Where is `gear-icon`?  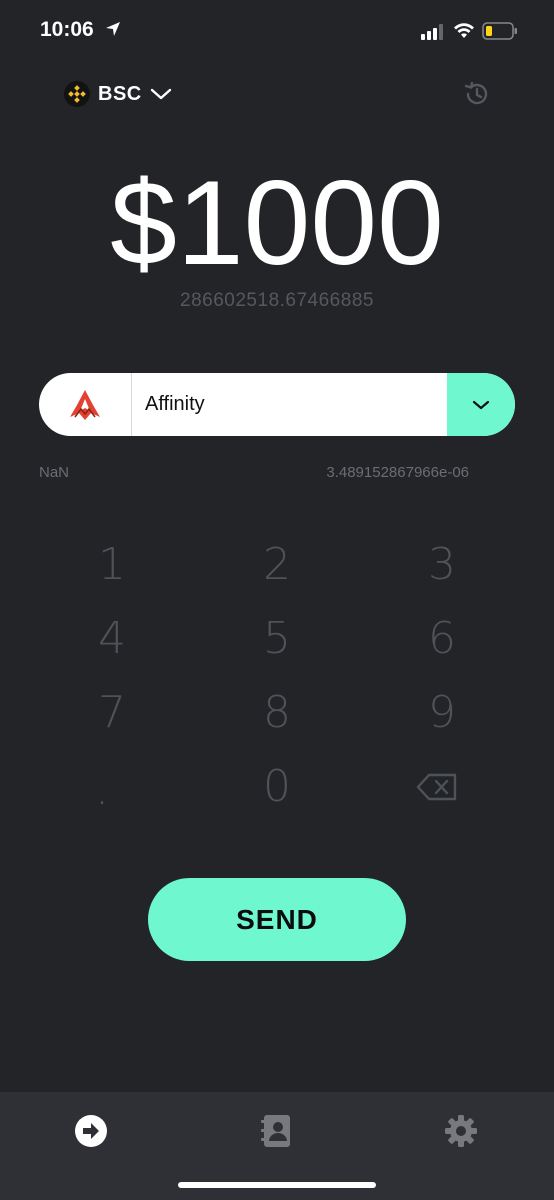 gear-icon is located at coordinates (461, 1131).